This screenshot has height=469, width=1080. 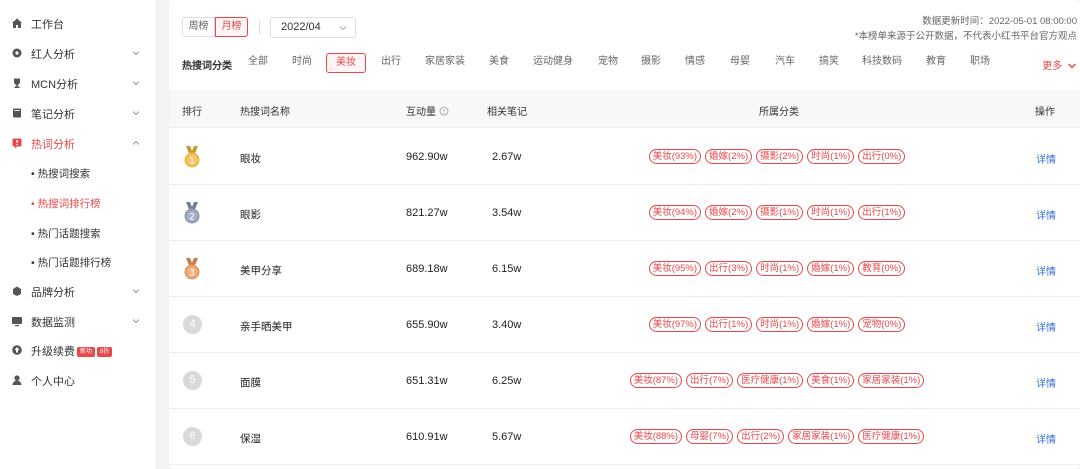 I want to click on category-education: 教育, so click(x=936, y=63).